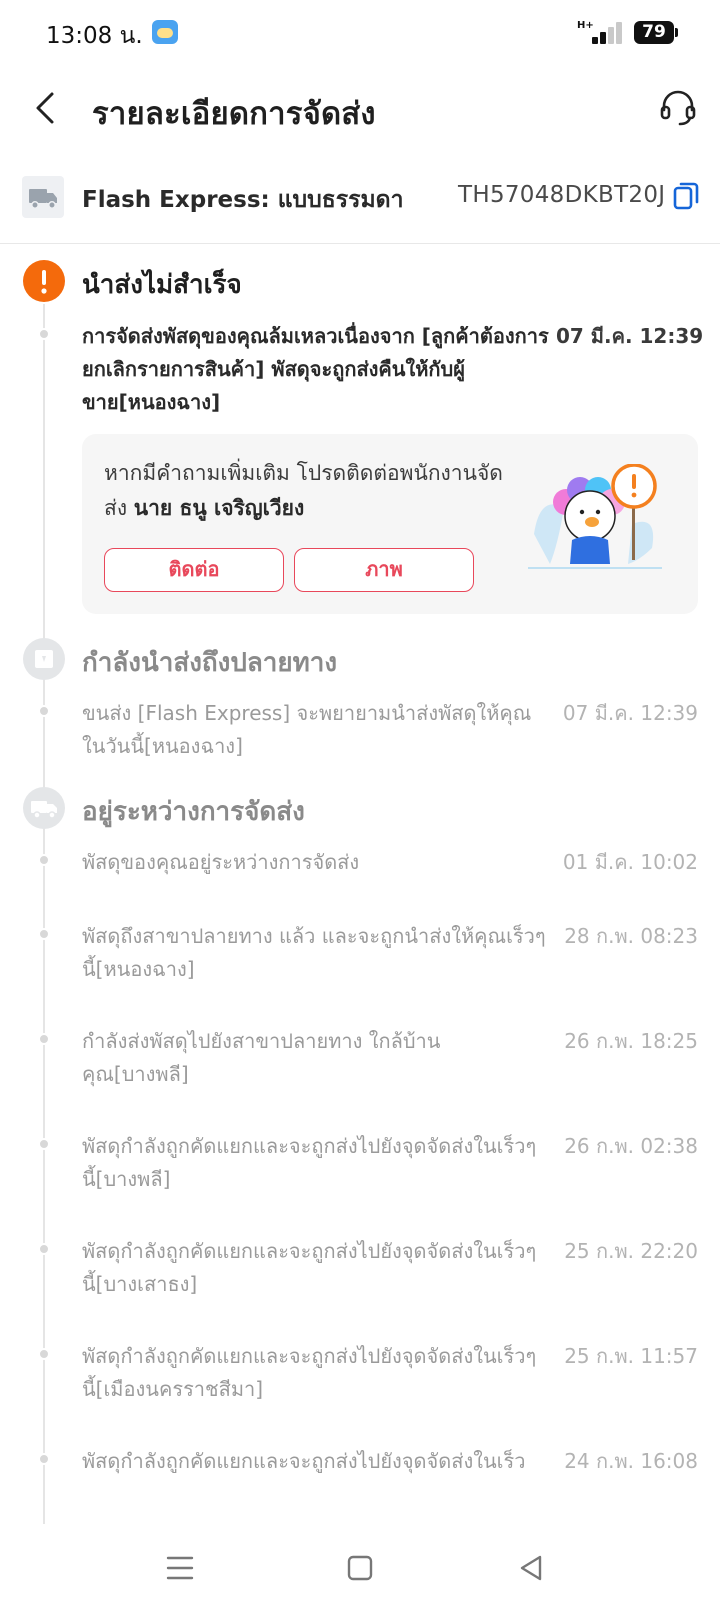 This screenshot has width=720, height=1612. Describe the element at coordinates (631, 1461) in the screenshot. I see `event-time: 24 ก.พ. 16:08` at that location.